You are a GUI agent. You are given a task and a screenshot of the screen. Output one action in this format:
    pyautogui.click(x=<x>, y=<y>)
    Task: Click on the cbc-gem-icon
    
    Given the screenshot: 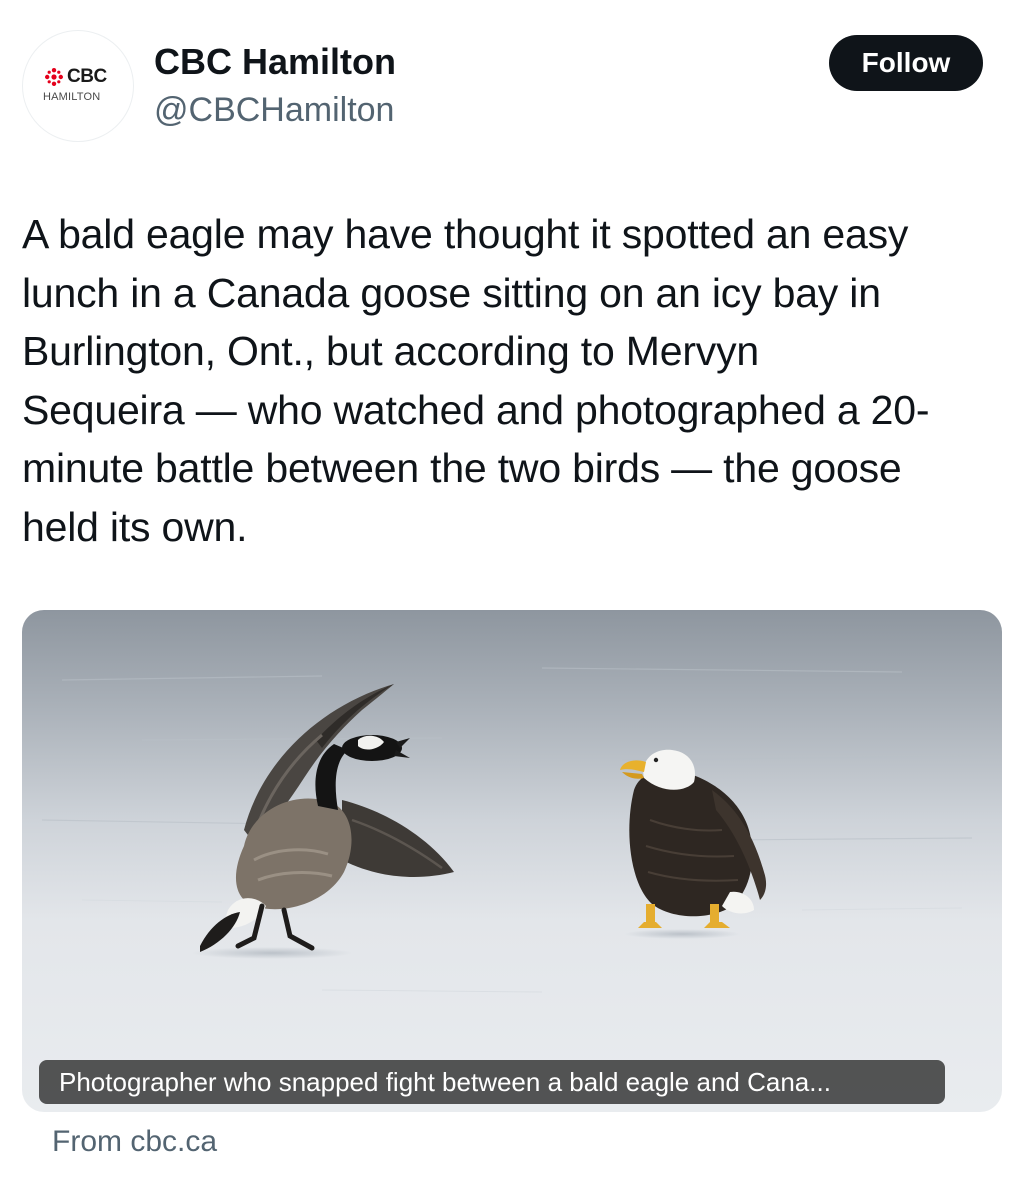 What is the action you would take?
    pyautogui.click(x=54, y=77)
    